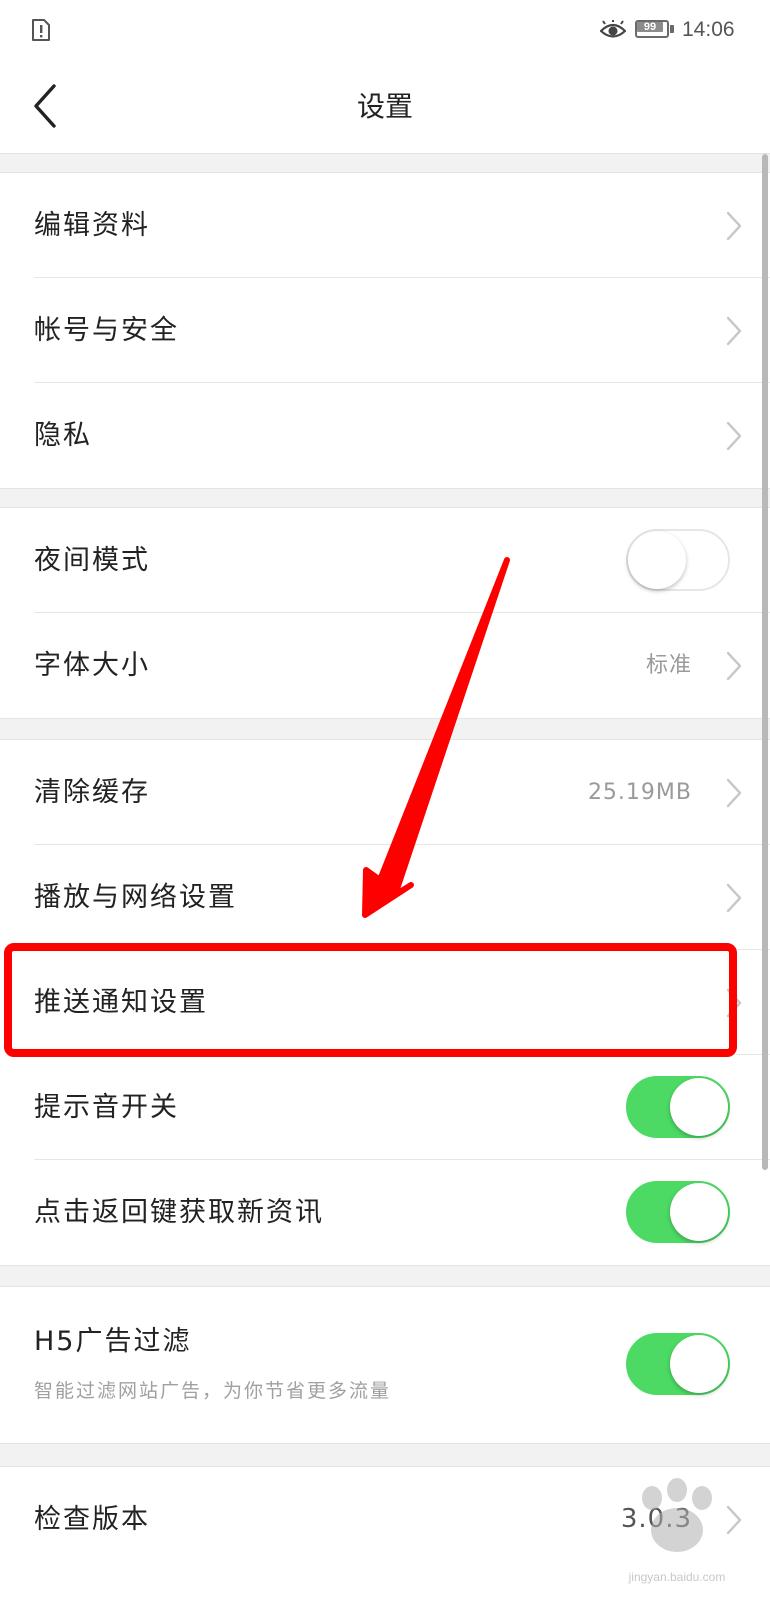 The height and width of the screenshot is (1600, 770). I want to click on row-label: 提示音开关, so click(106, 1107).